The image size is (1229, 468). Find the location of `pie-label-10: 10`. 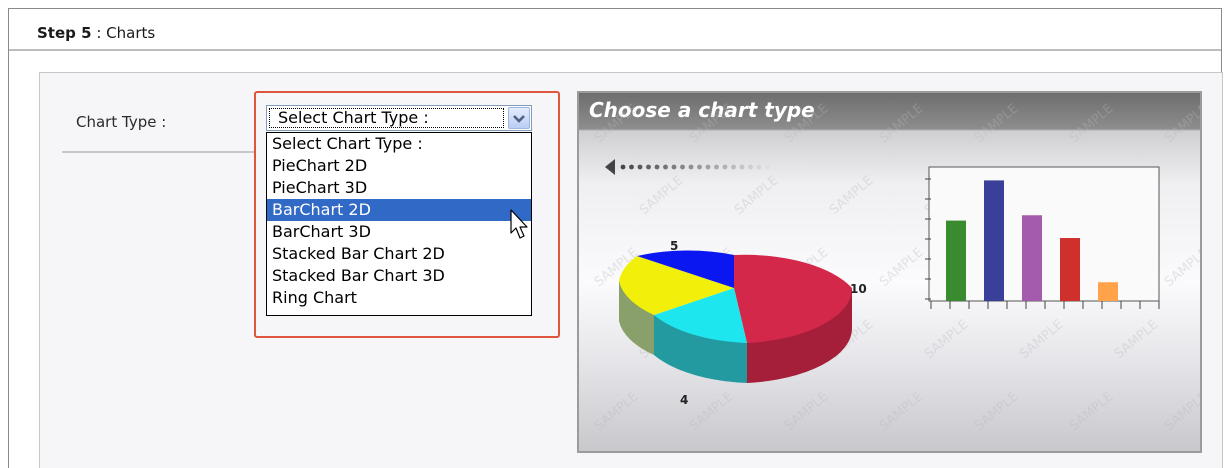

pie-label-10: 10 is located at coordinates (858, 289).